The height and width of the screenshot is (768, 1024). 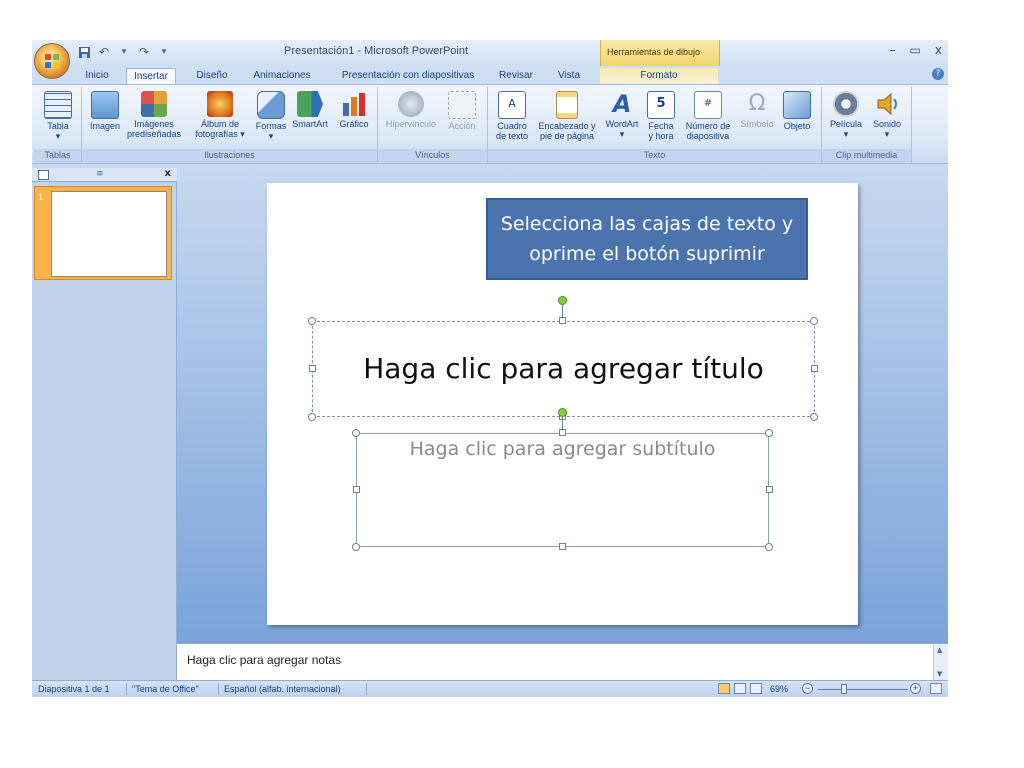 I want to click on tab-animaciones: Animaciones, so click(x=282, y=76).